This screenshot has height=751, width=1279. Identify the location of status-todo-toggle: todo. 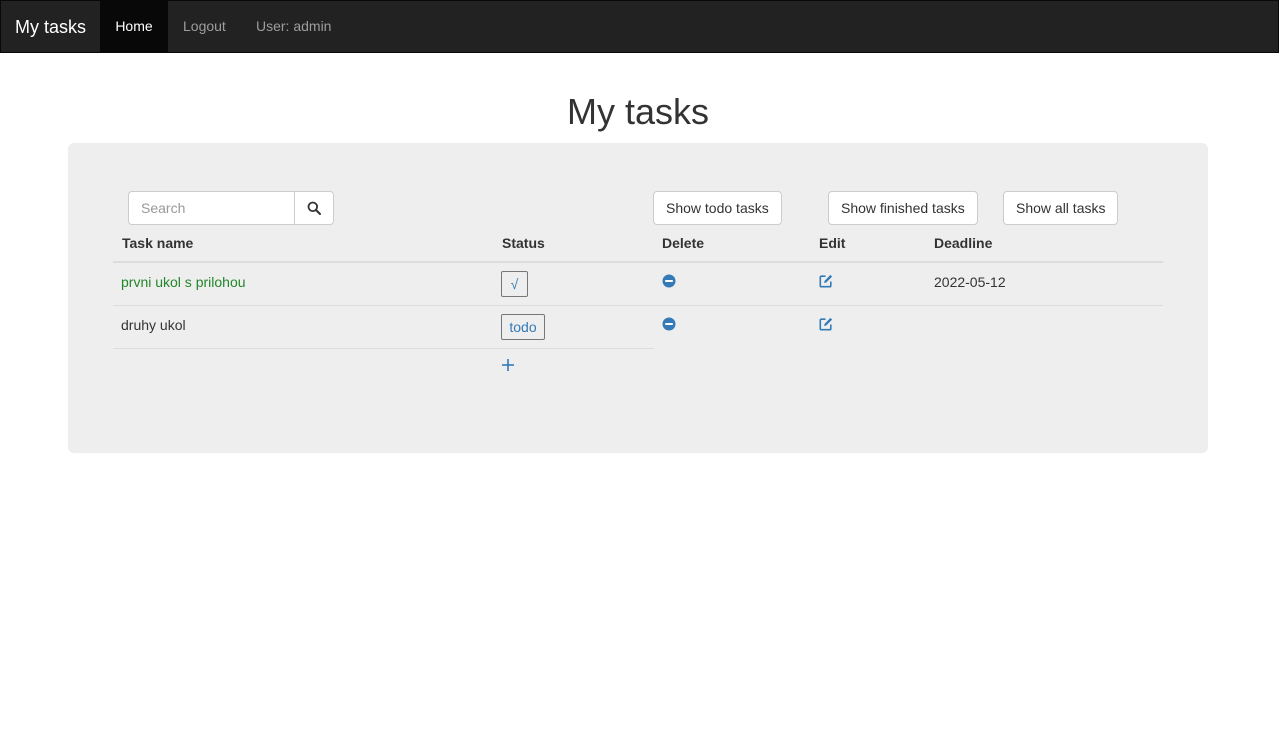
(523, 327).